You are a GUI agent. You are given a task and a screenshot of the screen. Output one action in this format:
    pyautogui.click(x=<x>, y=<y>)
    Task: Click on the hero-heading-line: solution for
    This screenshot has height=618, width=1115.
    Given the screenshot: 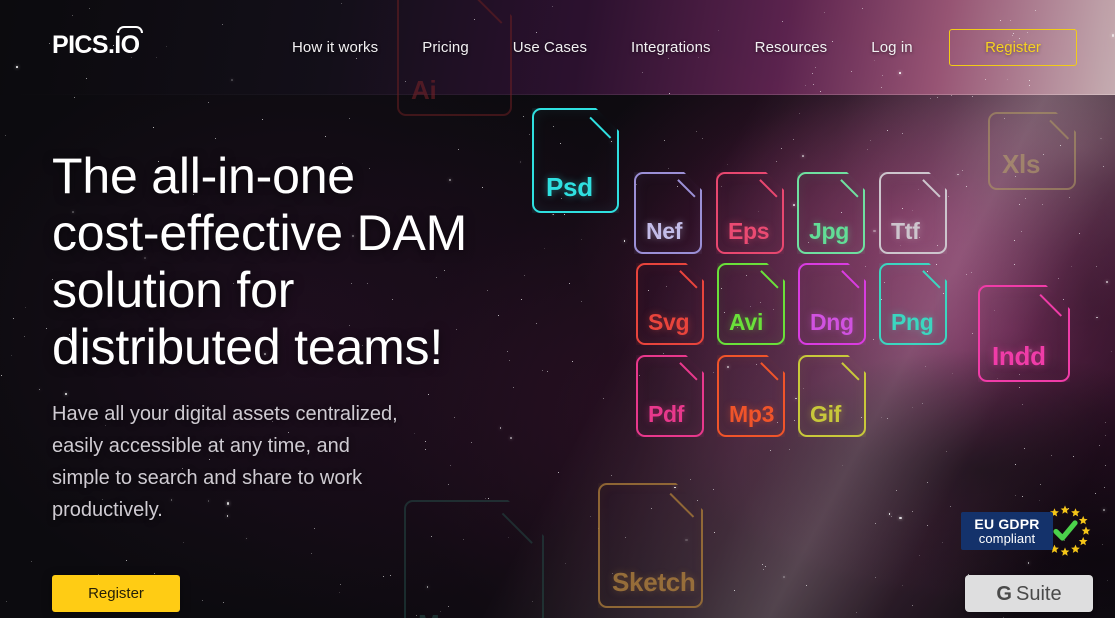 What is the action you would take?
    pyautogui.click(x=173, y=290)
    